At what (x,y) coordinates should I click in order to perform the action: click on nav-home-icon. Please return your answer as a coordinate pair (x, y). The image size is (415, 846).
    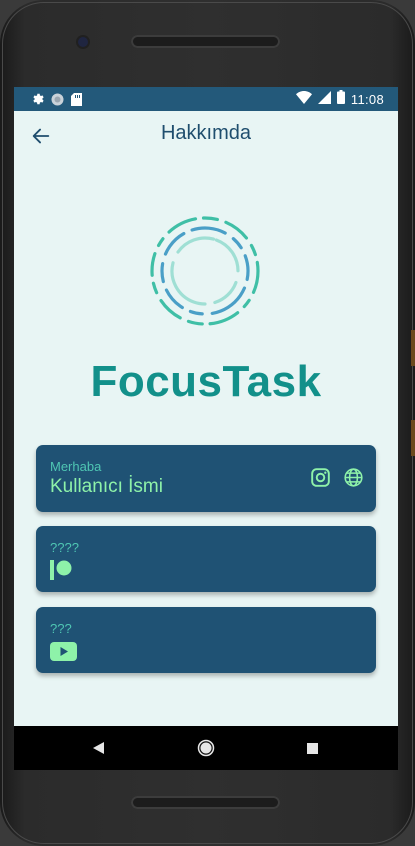
    Looking at the image, I should click on (206, 748).